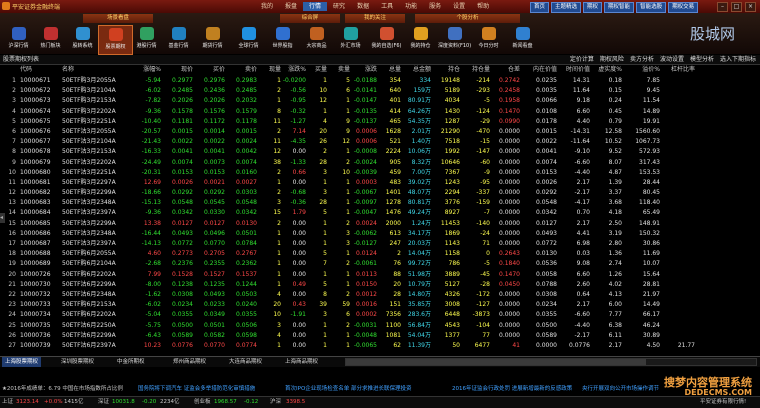  I want to click on table-cell: 14.89, so click(651, 111).